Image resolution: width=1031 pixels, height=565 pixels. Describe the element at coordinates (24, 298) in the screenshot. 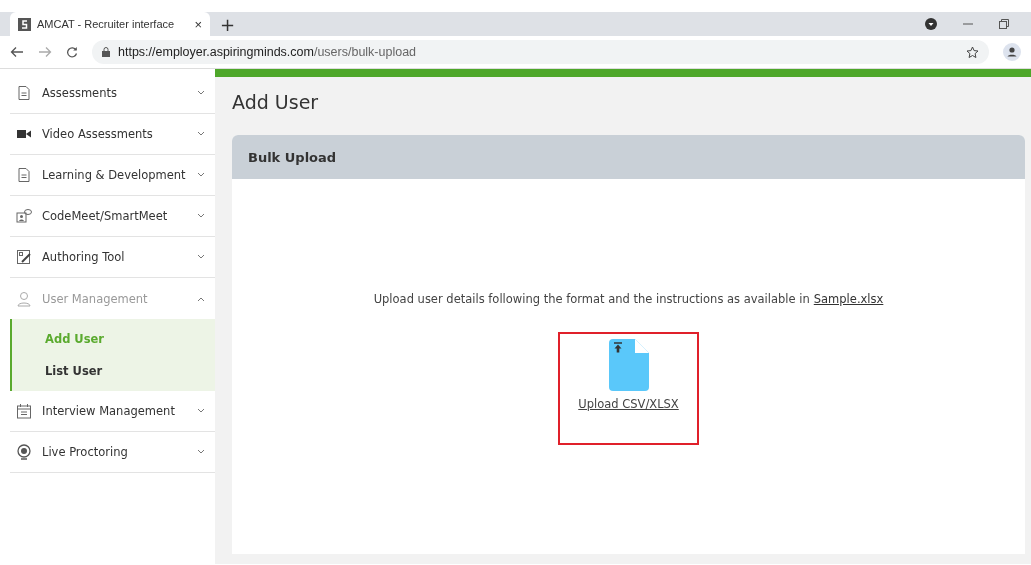

I see `user-icon` at that location.